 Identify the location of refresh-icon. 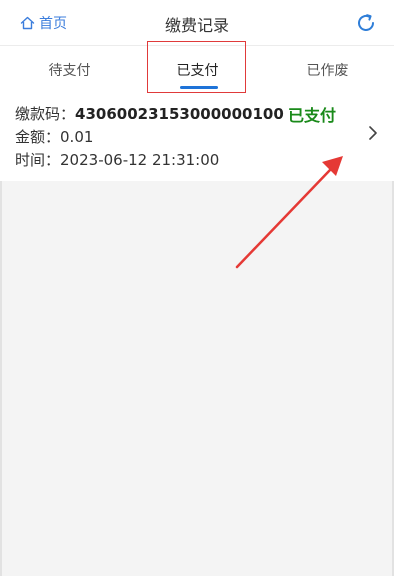
(366, 23).